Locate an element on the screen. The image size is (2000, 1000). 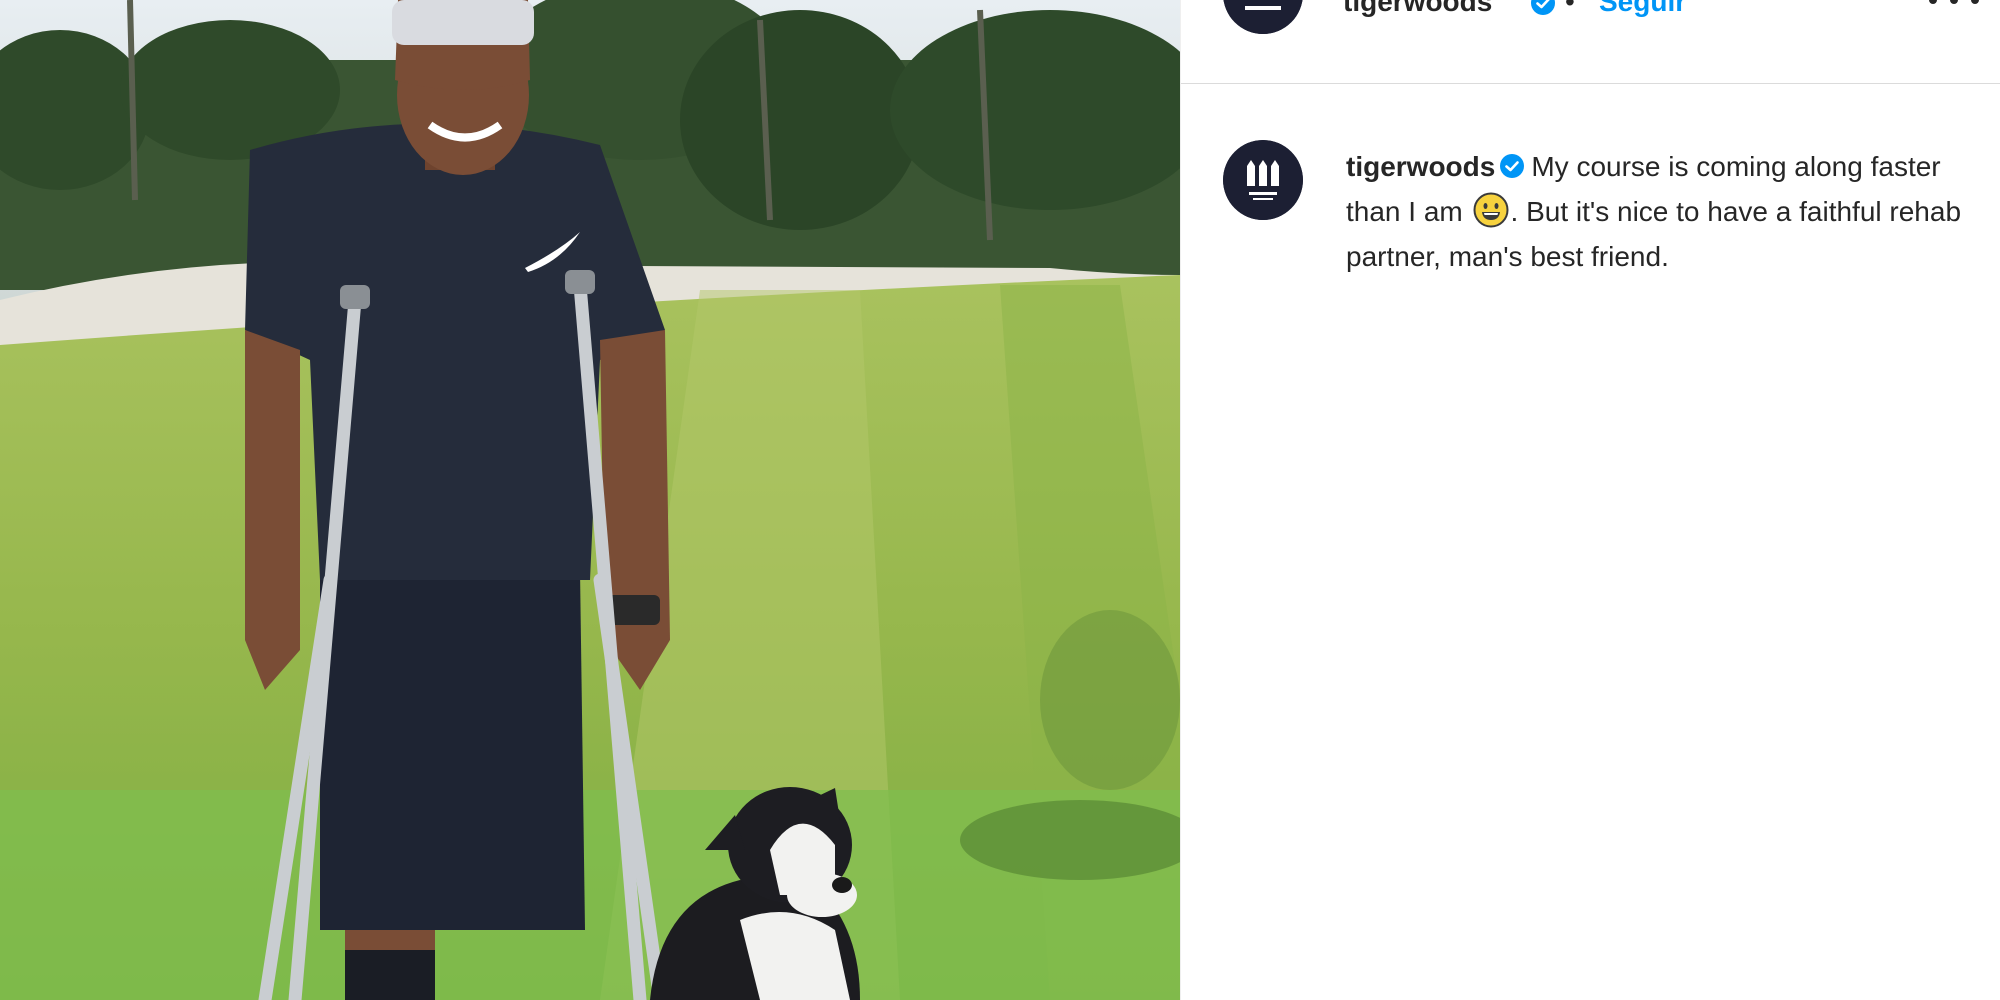
grinning-face-emoji-icon is located at coordinates (1491, 210).